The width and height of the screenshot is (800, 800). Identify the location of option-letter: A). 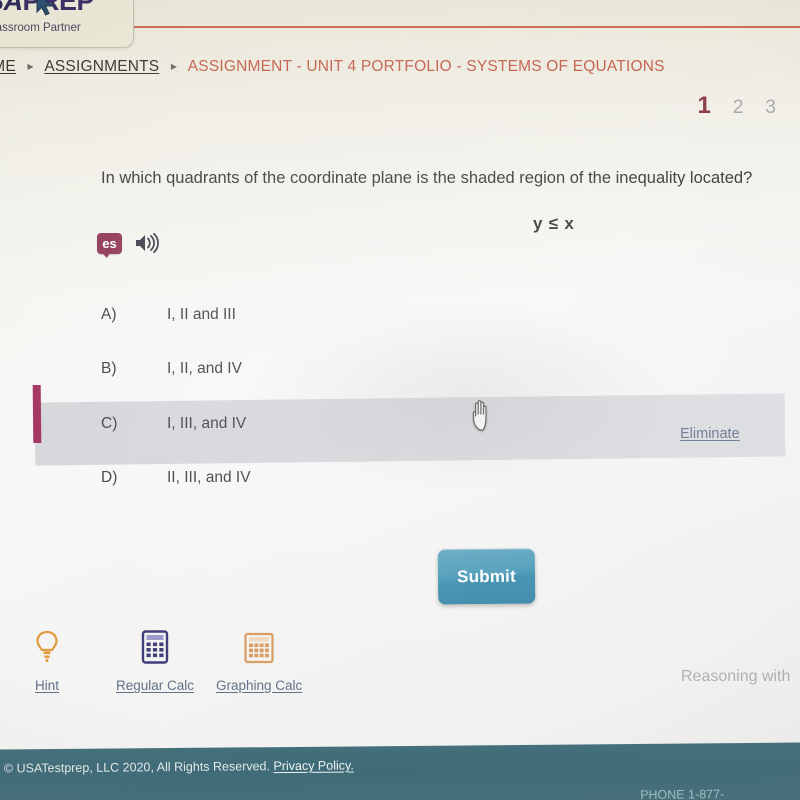
(109, 314).